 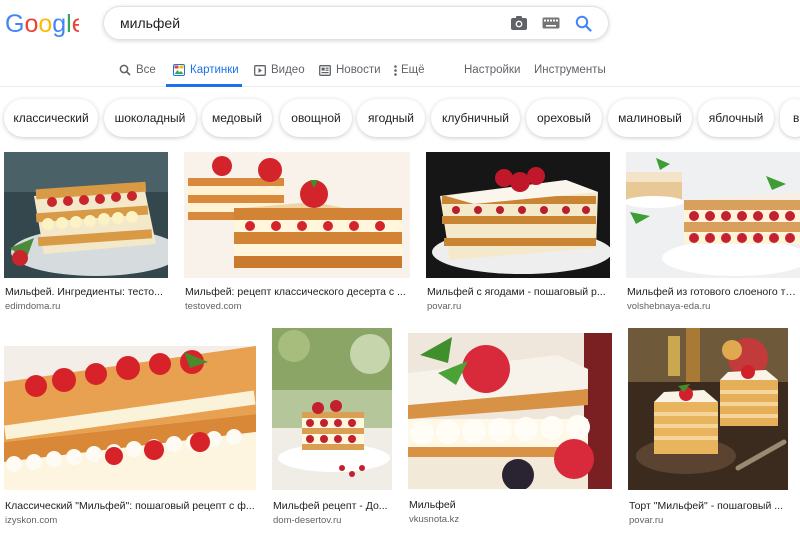 I want to click on tab-tools: Инструменты, so click(x=570, y=70).